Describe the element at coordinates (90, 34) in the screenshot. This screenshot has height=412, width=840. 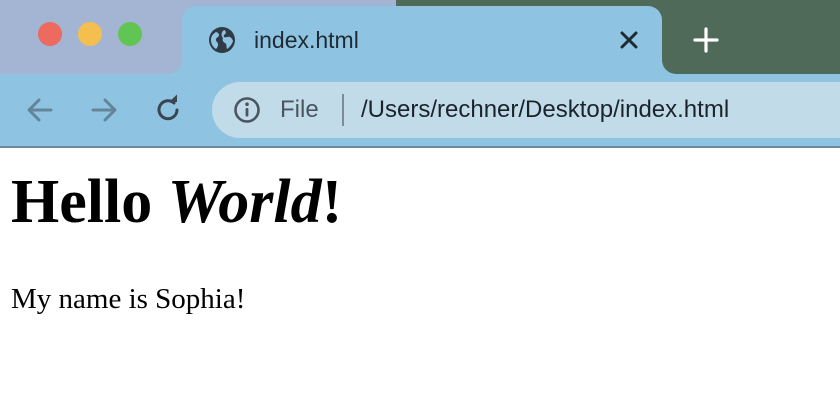
I see `window-minimize-button` at that location.